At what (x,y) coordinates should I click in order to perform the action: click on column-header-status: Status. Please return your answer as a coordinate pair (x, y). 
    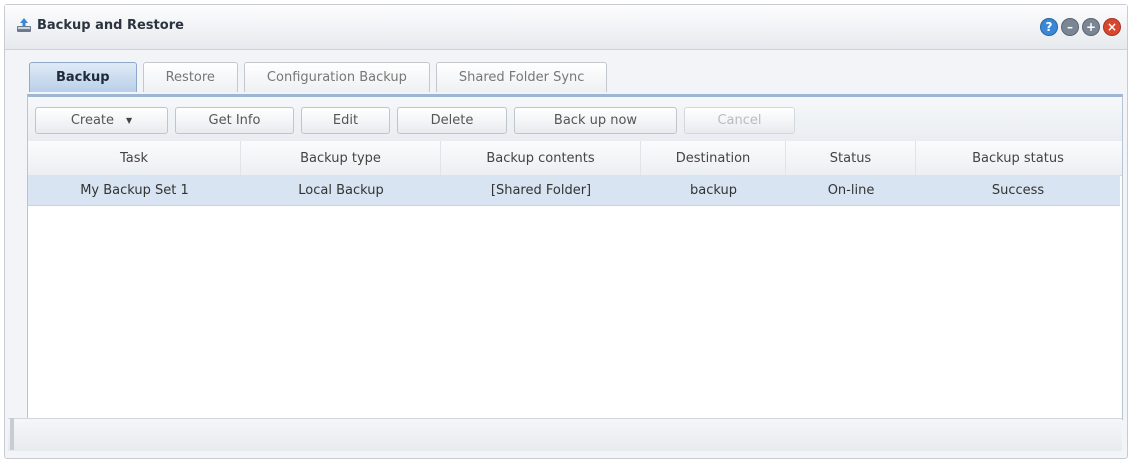
    Looking at the image, I should click on (851, 158).